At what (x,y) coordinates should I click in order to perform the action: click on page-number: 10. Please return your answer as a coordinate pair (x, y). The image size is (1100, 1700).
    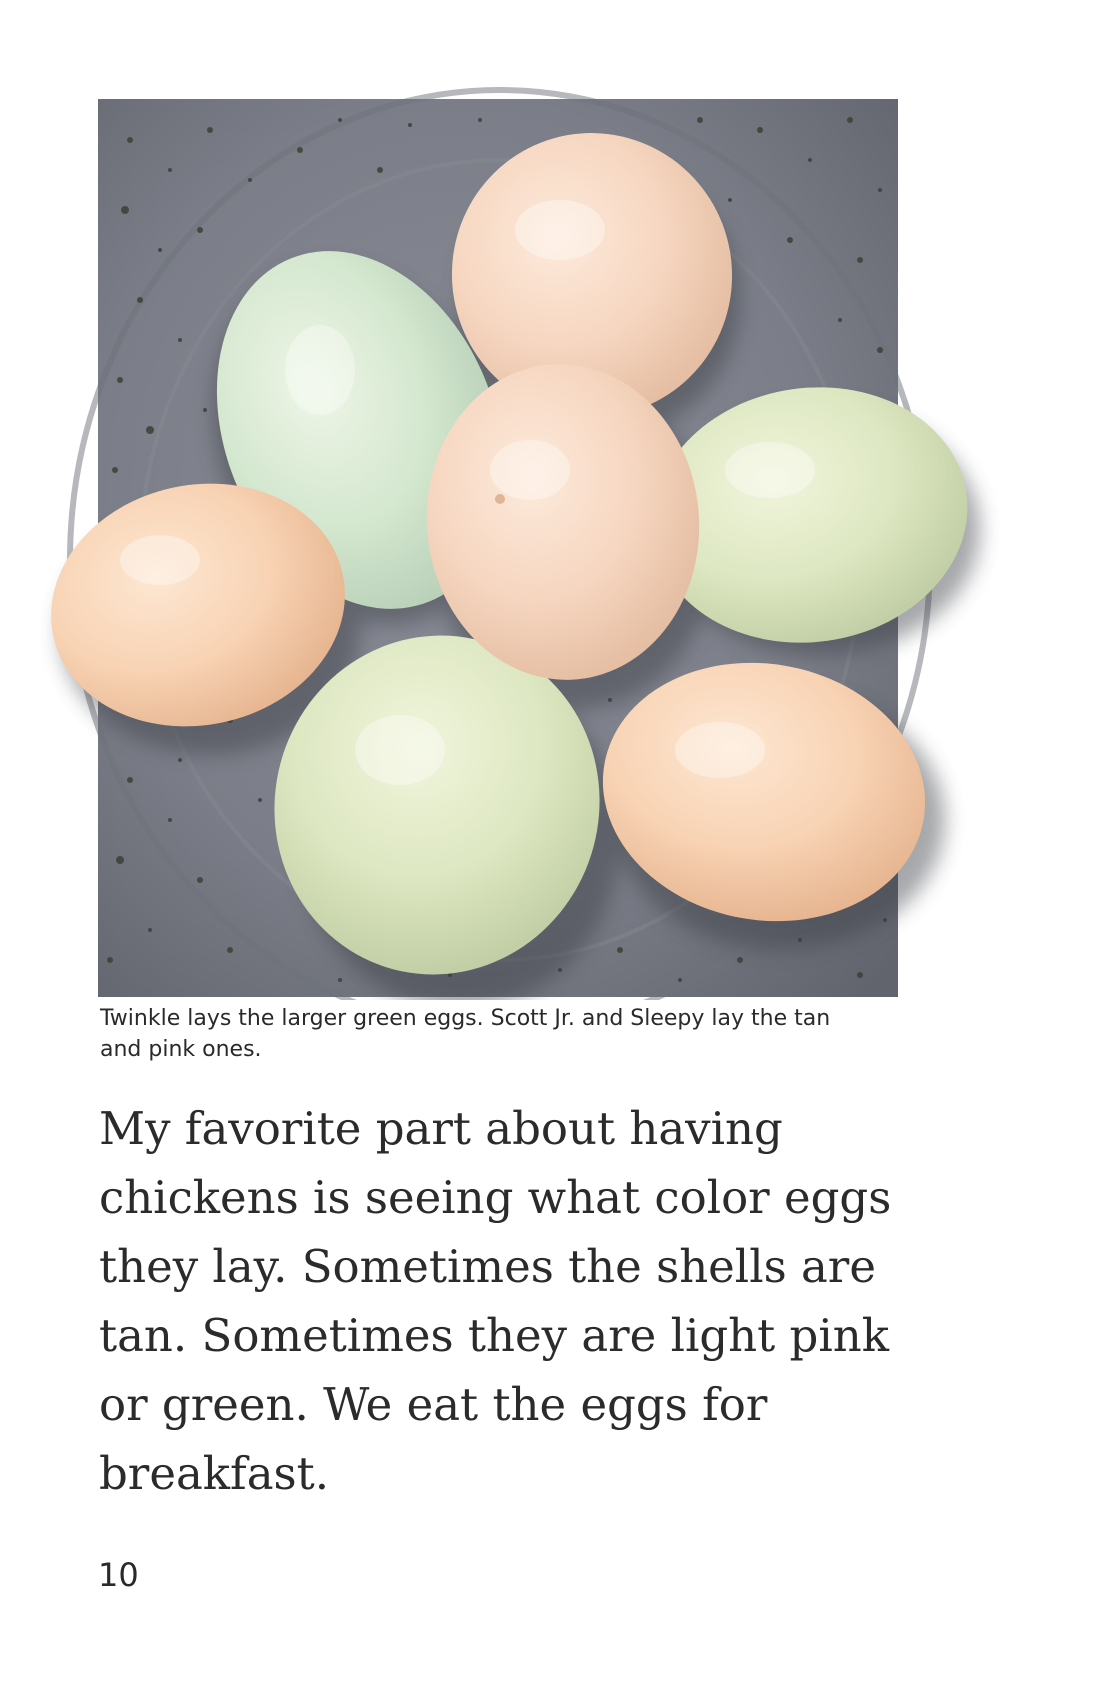
    Looking at the image, I should click on (118, 1575).